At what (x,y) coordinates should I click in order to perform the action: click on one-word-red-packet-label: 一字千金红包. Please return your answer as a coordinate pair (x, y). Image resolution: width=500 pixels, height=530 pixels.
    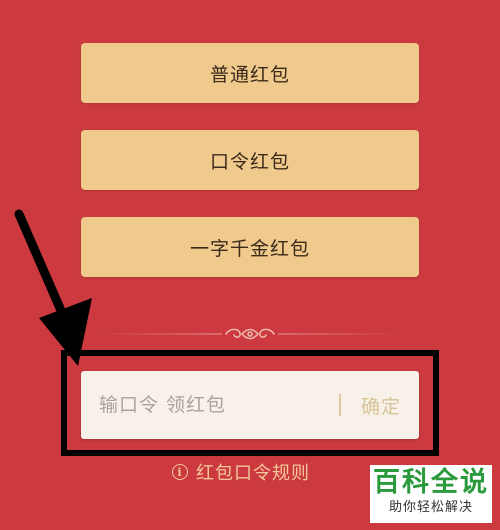
    Looking at the image, I should click on (249, 248).